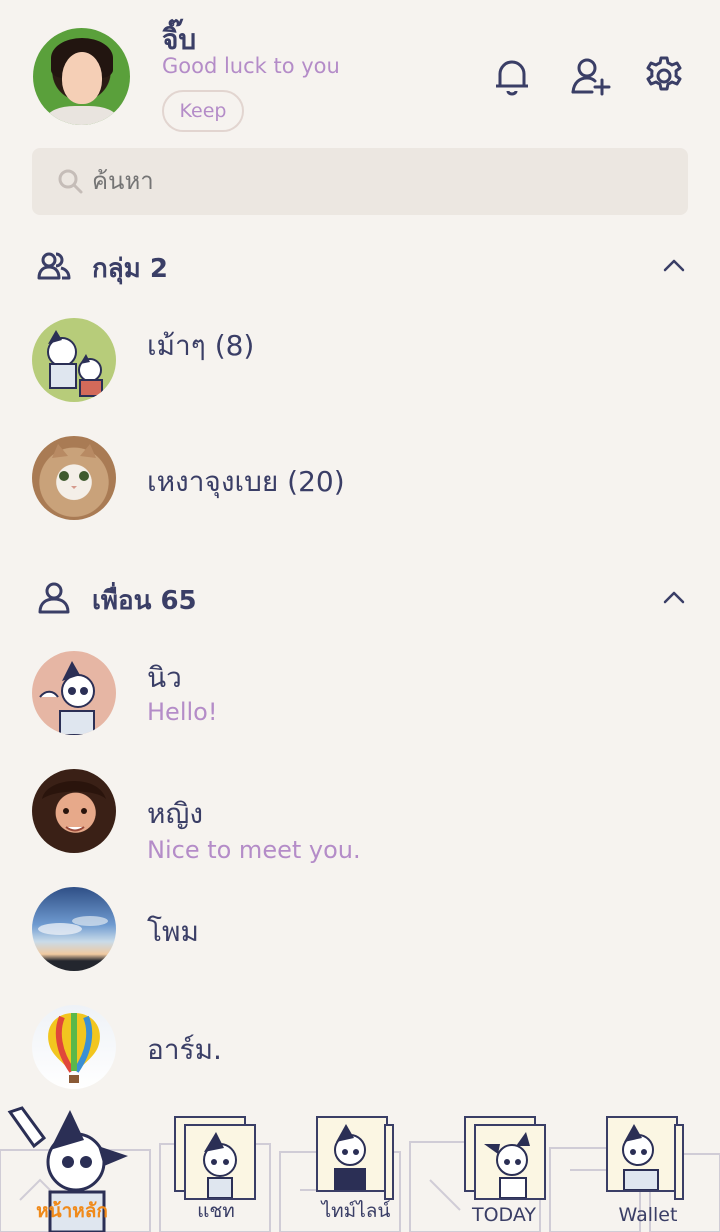 The width and height of the screenshot is (720, 1232). I want to click on search-icon, so click(70, 181).